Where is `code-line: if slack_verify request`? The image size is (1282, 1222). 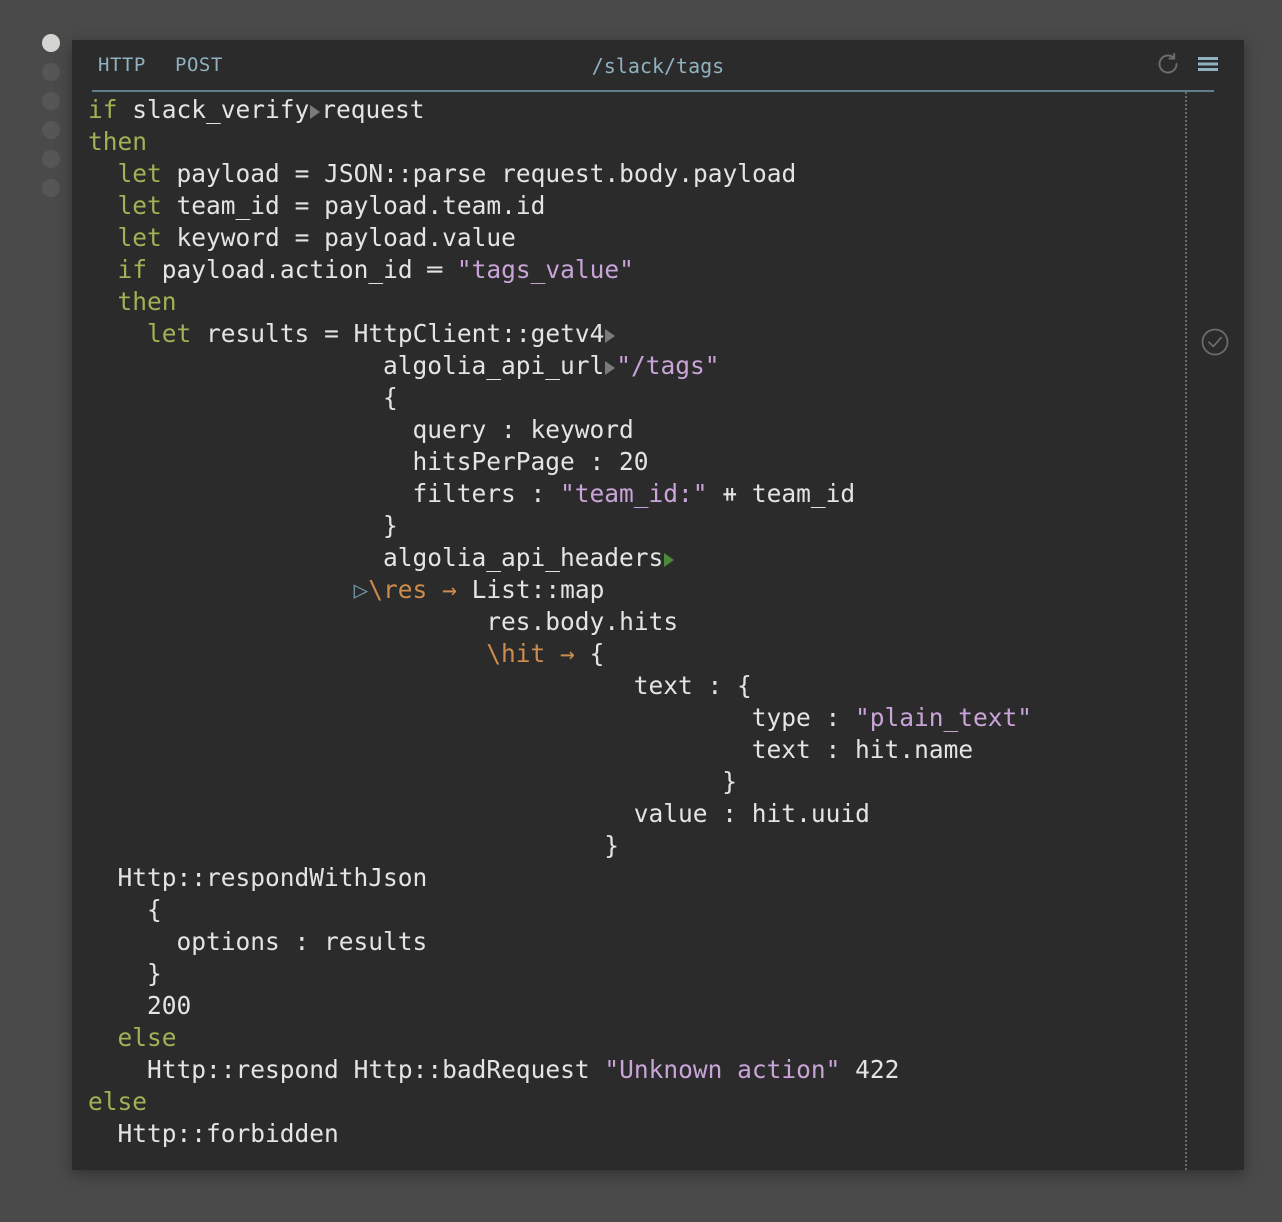
code-line: if slack_verify request is located at coordinates (256, 109).